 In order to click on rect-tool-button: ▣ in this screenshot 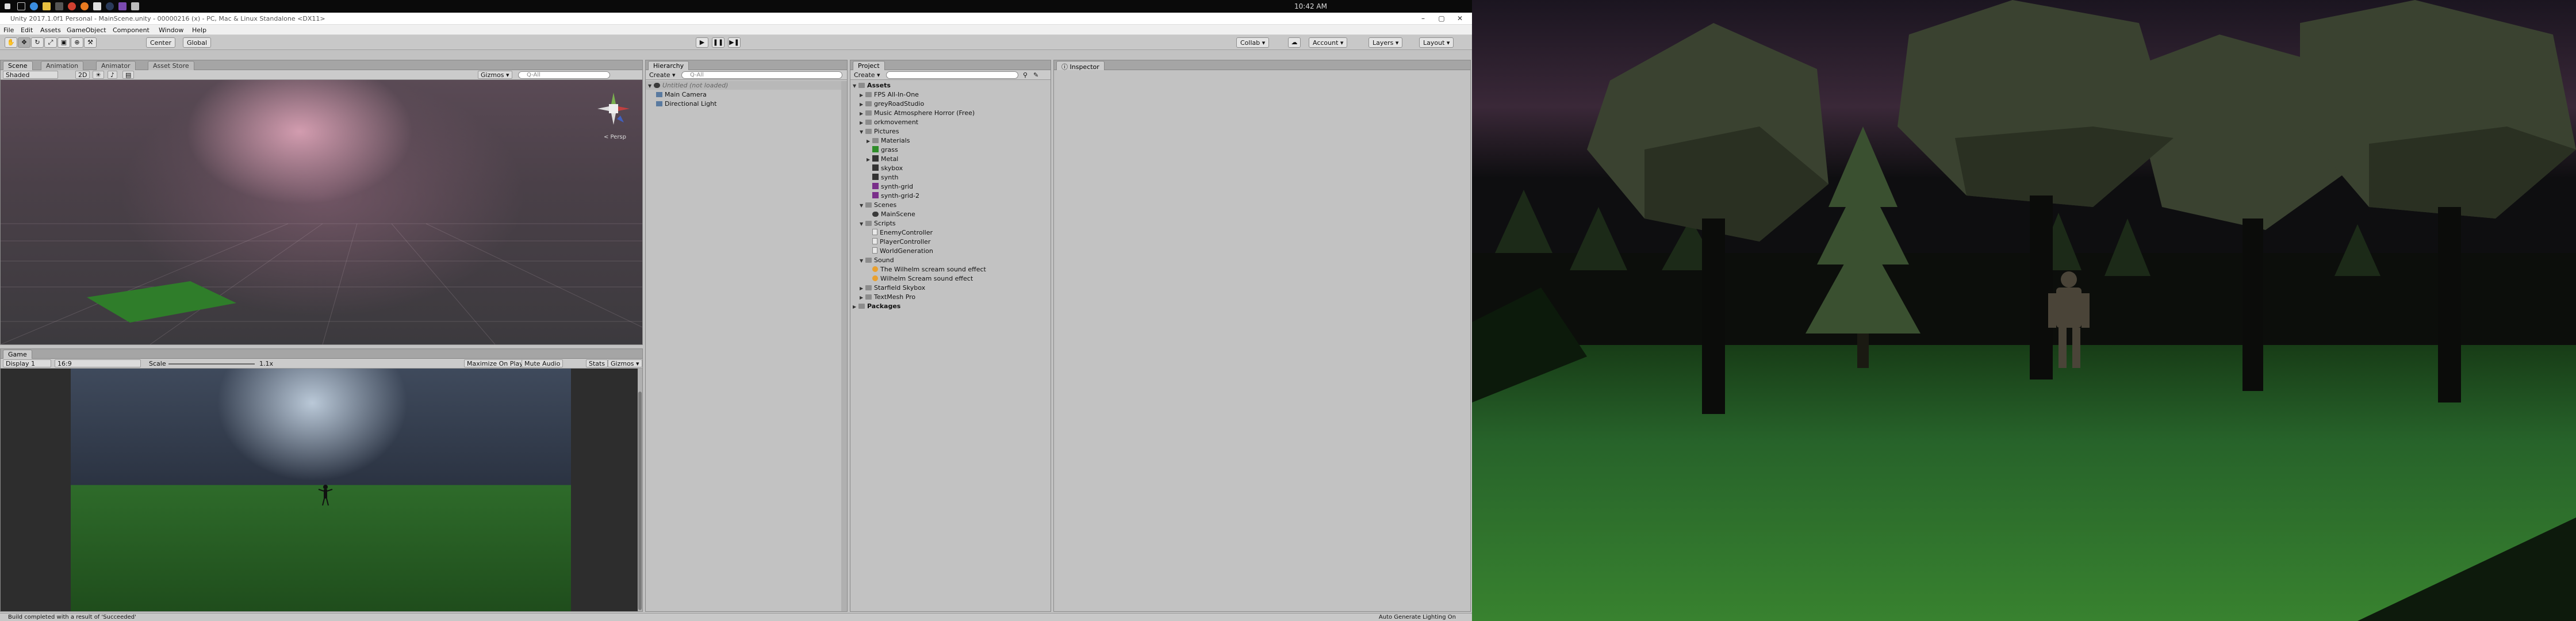, I will do `click(63, 42)`.